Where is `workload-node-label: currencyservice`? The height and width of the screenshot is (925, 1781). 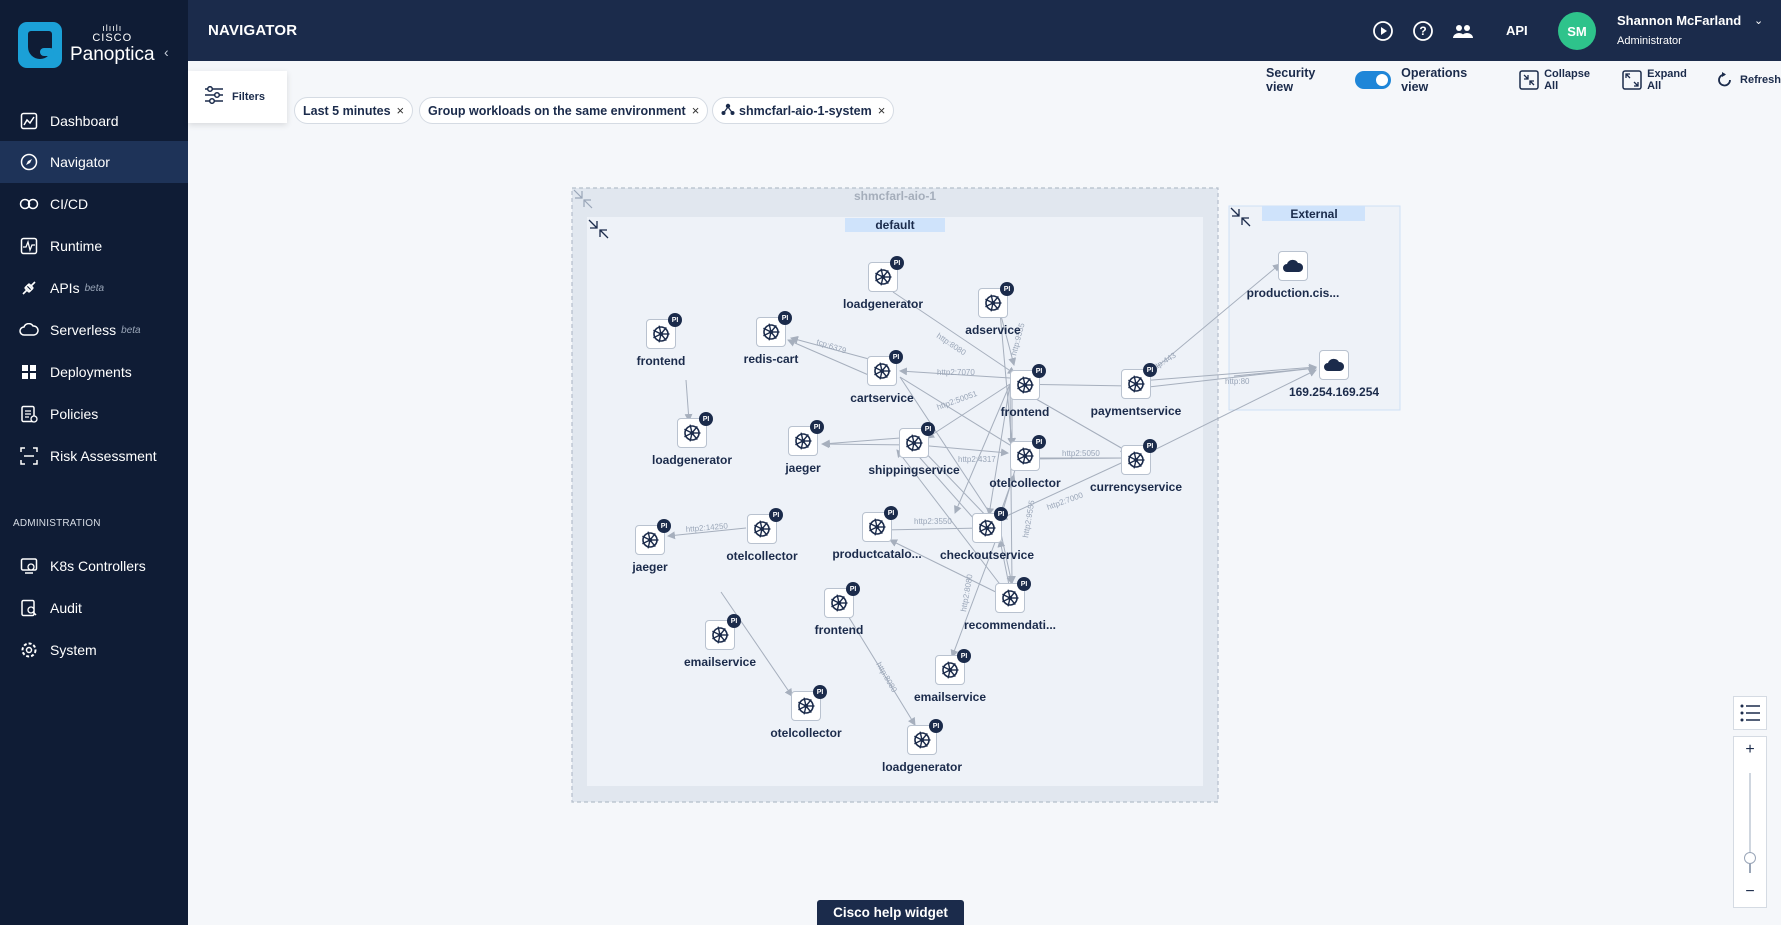
workload-node-label: currencyservice is located at coordinates (1136, 487).